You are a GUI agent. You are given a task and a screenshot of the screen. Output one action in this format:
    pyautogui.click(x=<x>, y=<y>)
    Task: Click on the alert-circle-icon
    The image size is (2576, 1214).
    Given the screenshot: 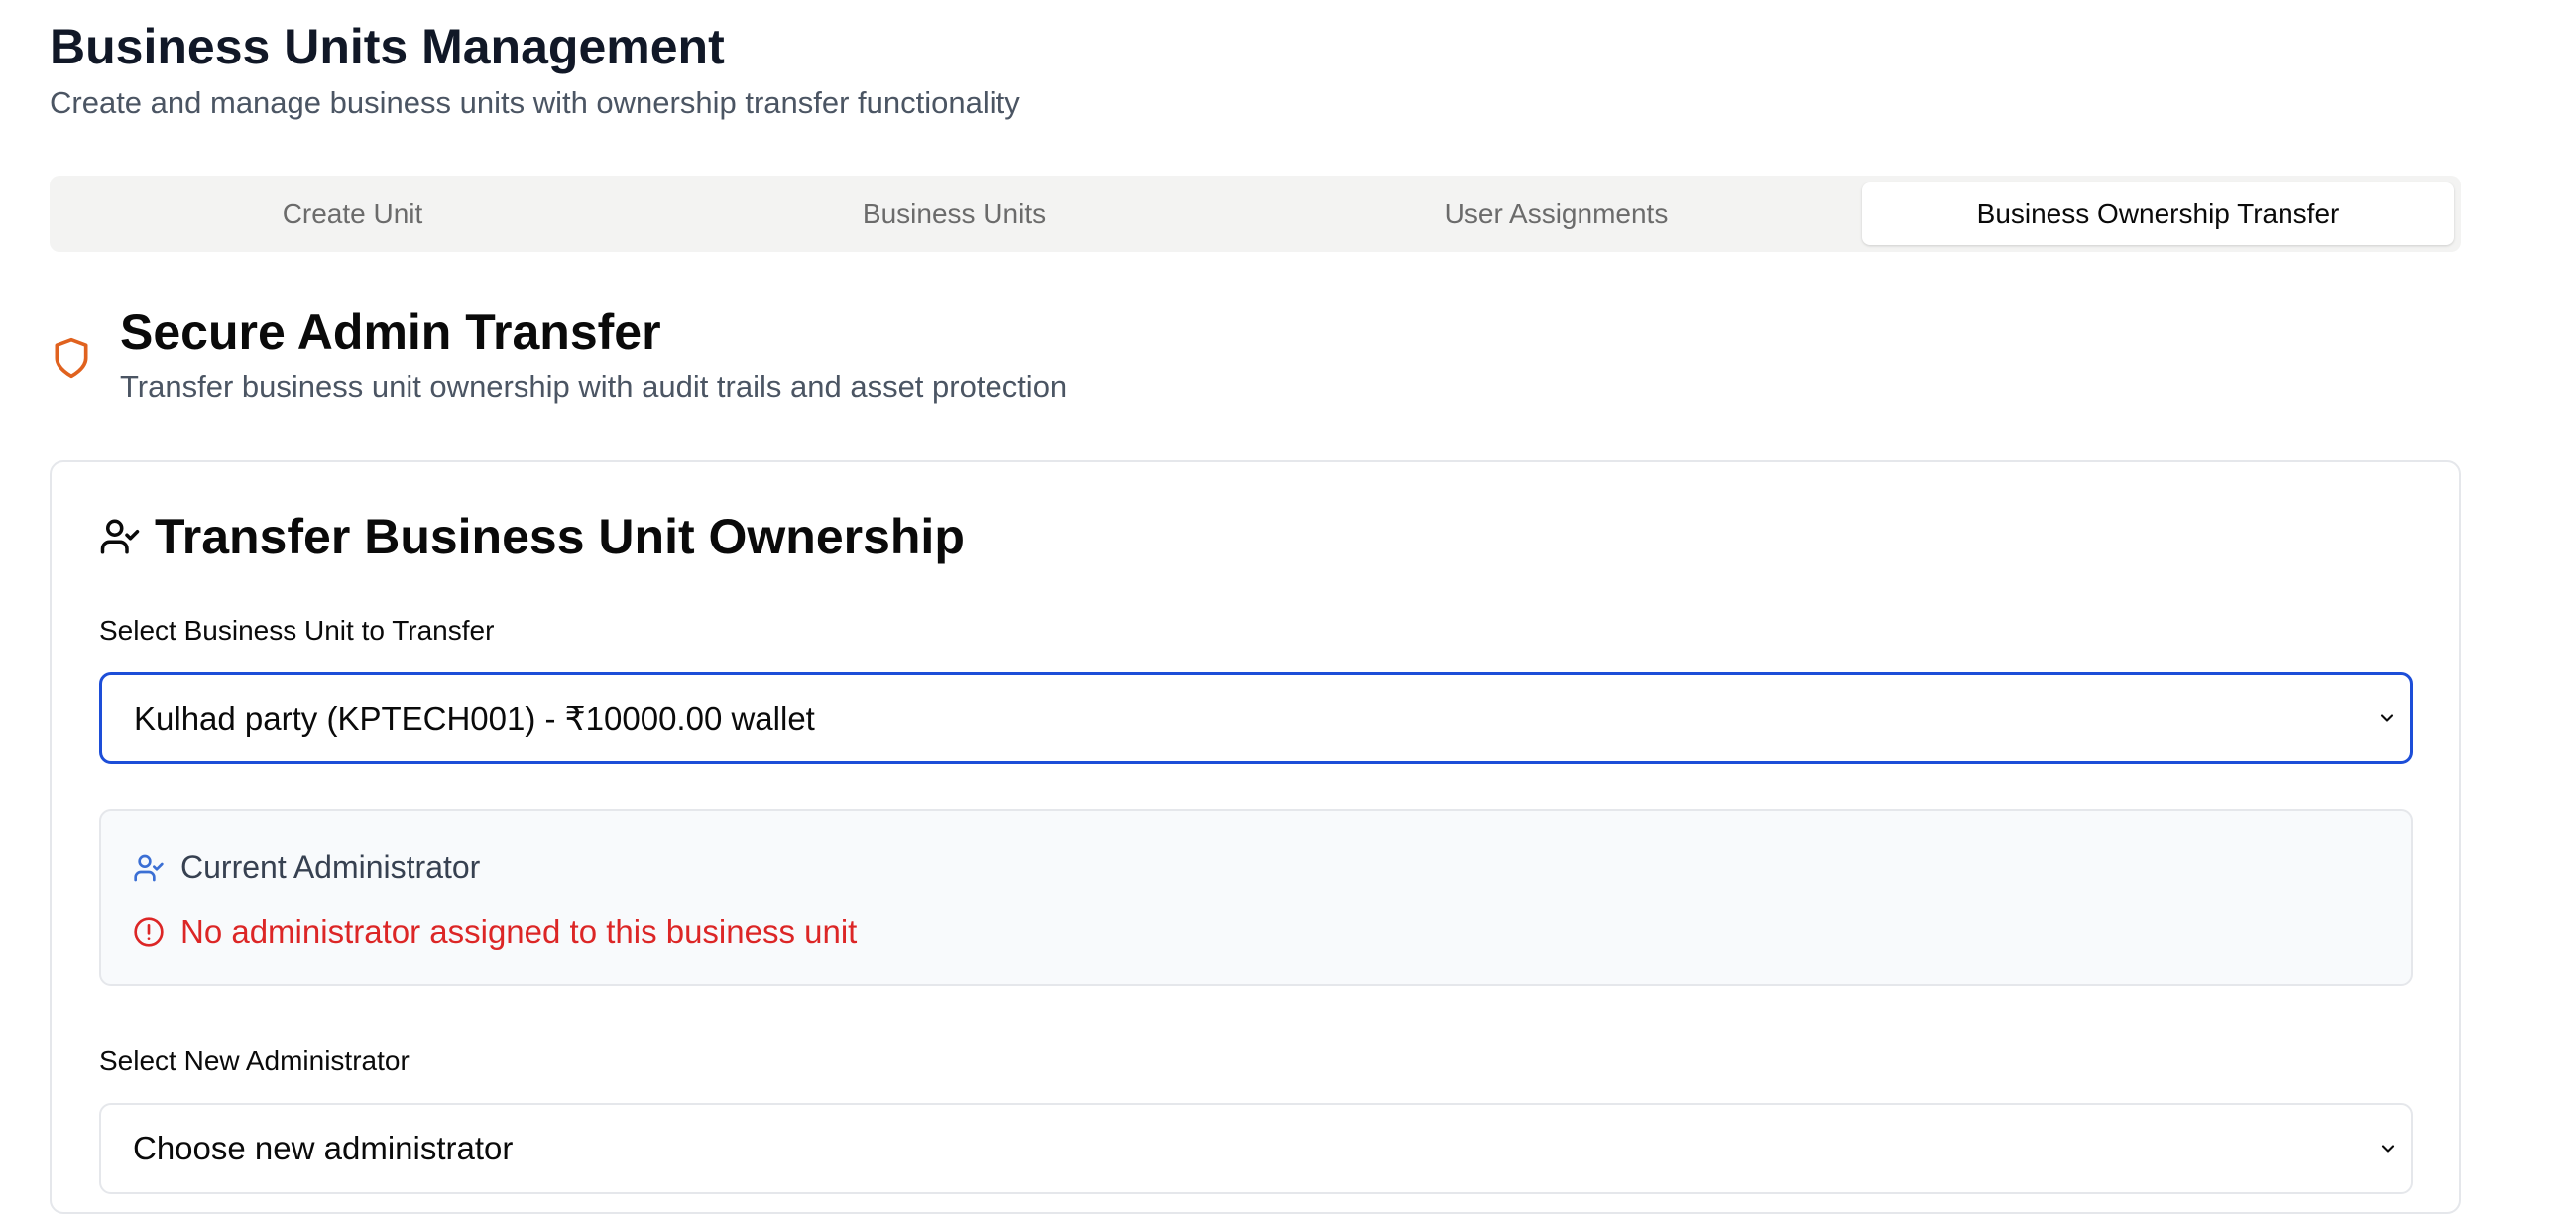 What is the action you would take?
    pyautogui.click(x=149, y=932)
    